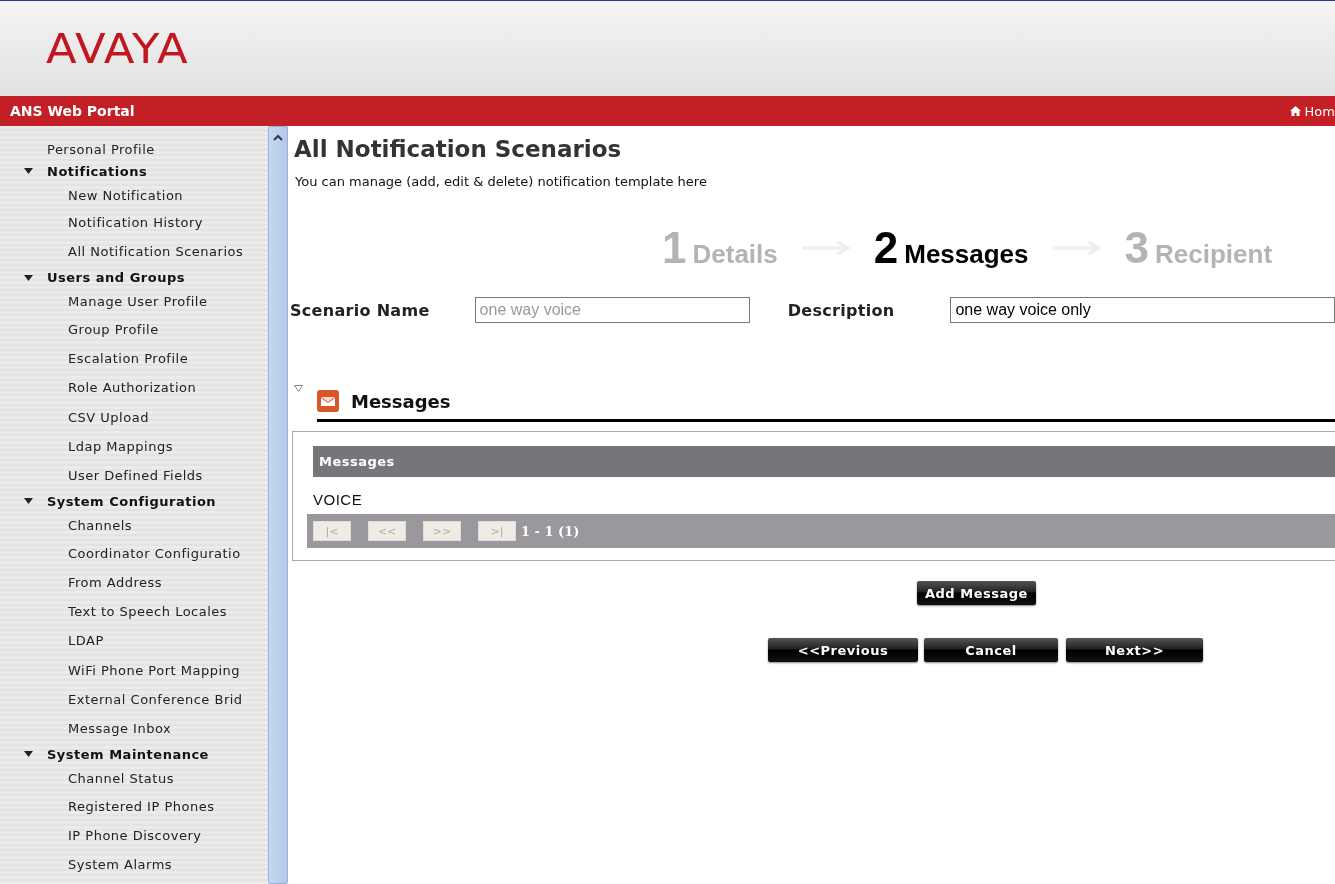 This screenshot has height=884, width=1335. Describe the element at coordinates (134, 277) in the screenshot. I see `sidebar-group: Users and Groups` at that location.